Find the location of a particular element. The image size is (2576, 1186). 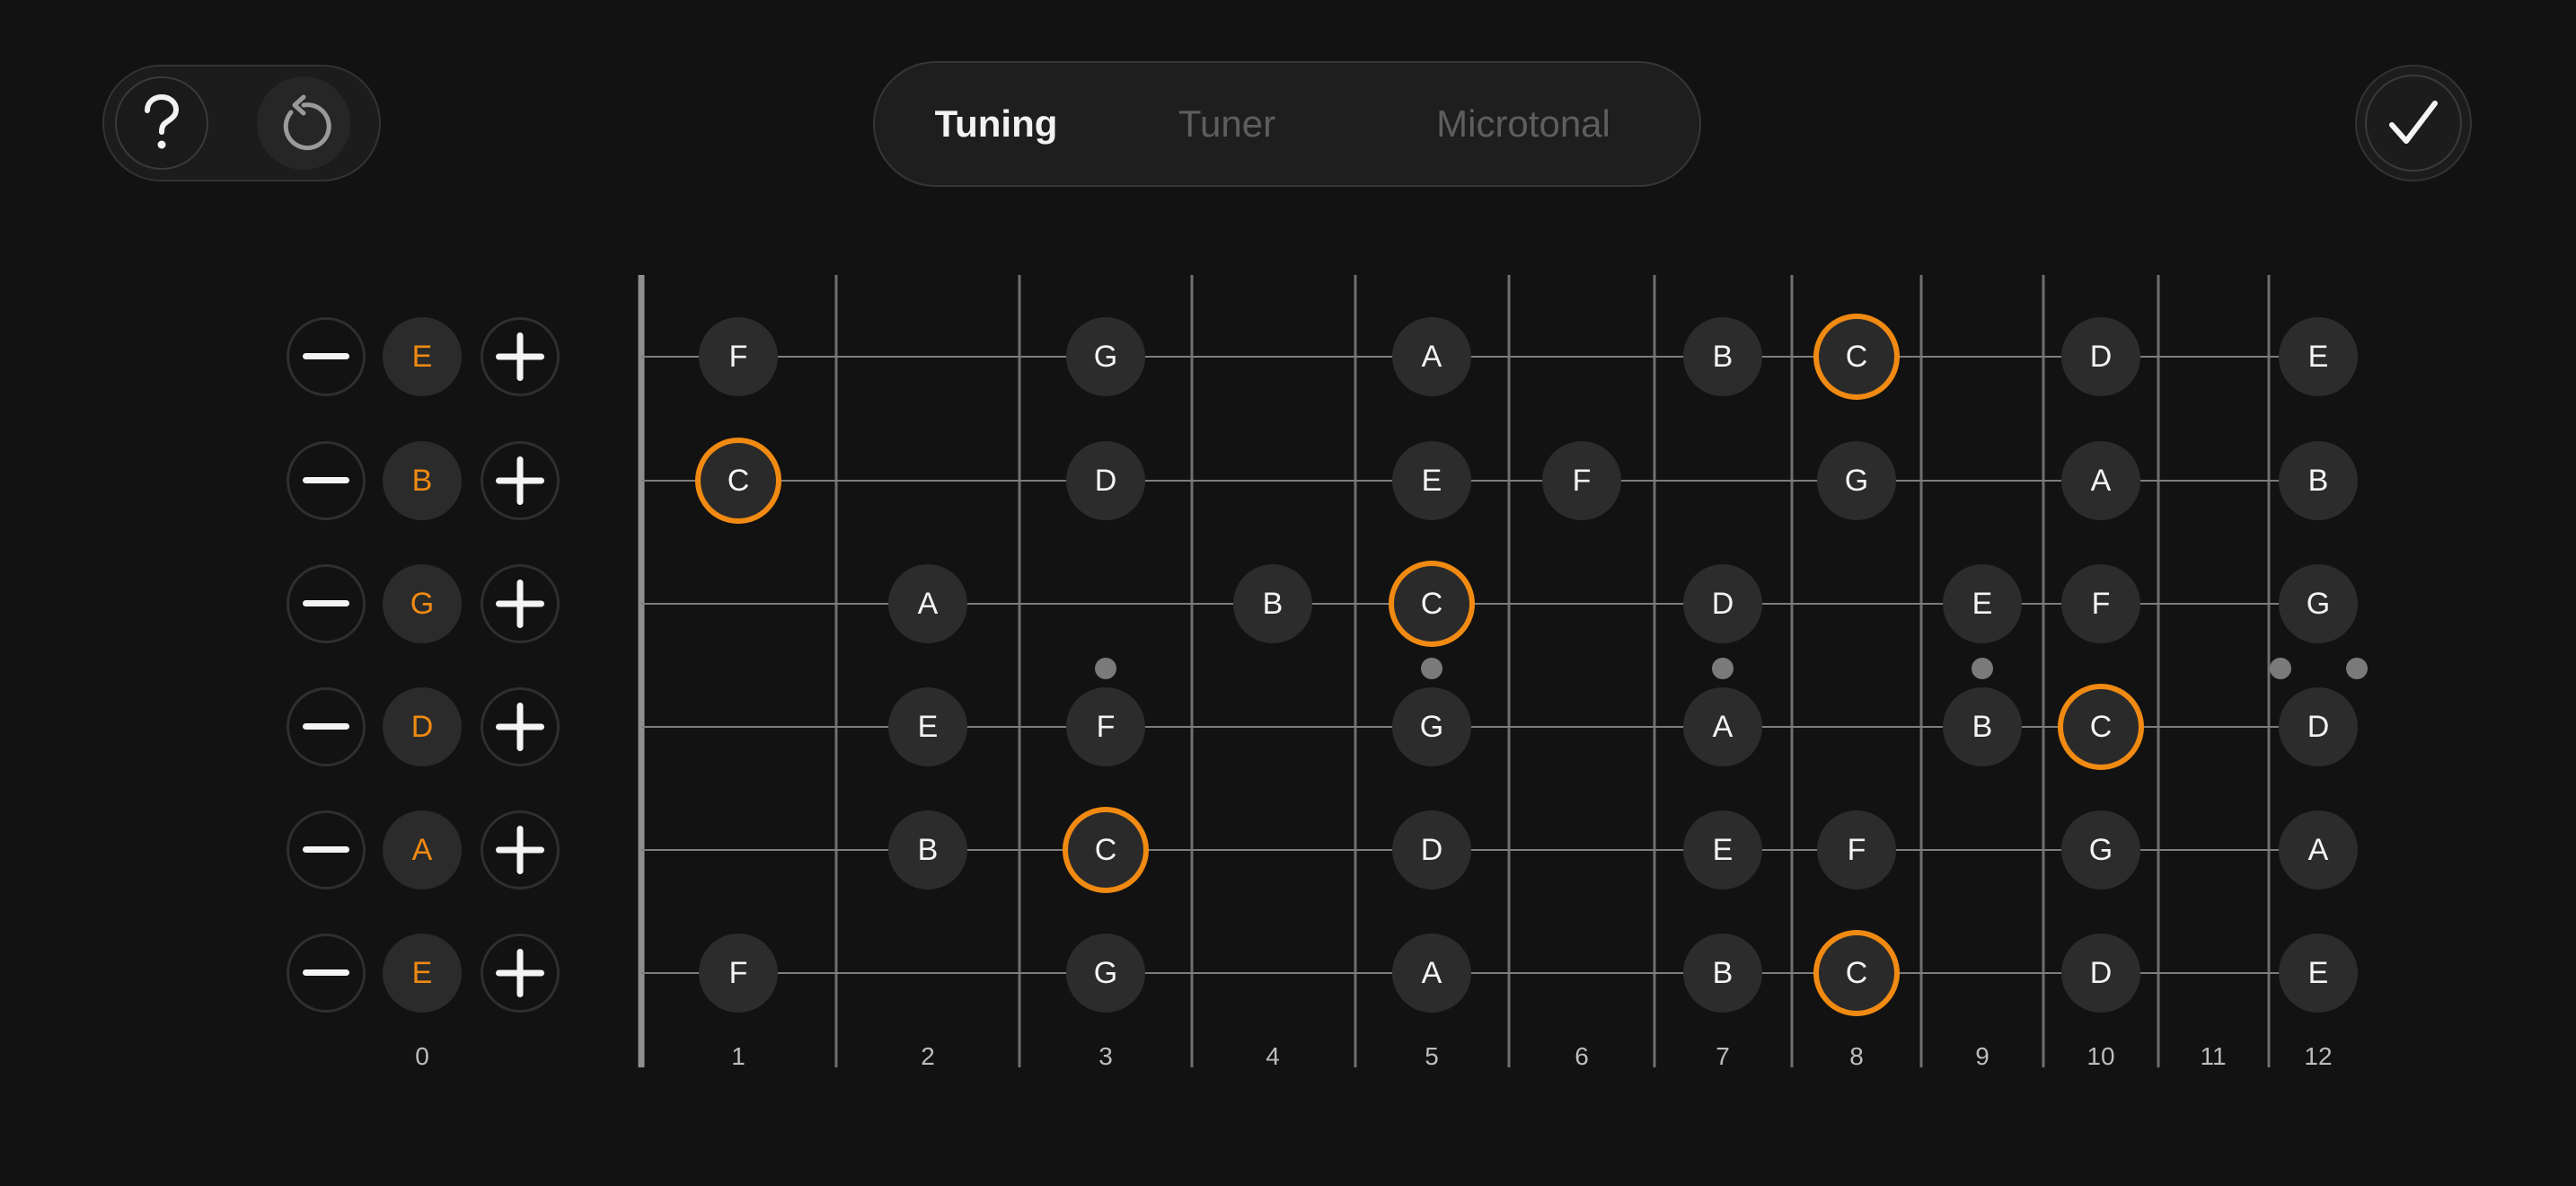

string-tuning-note: G is located at coordinates (422, 603).